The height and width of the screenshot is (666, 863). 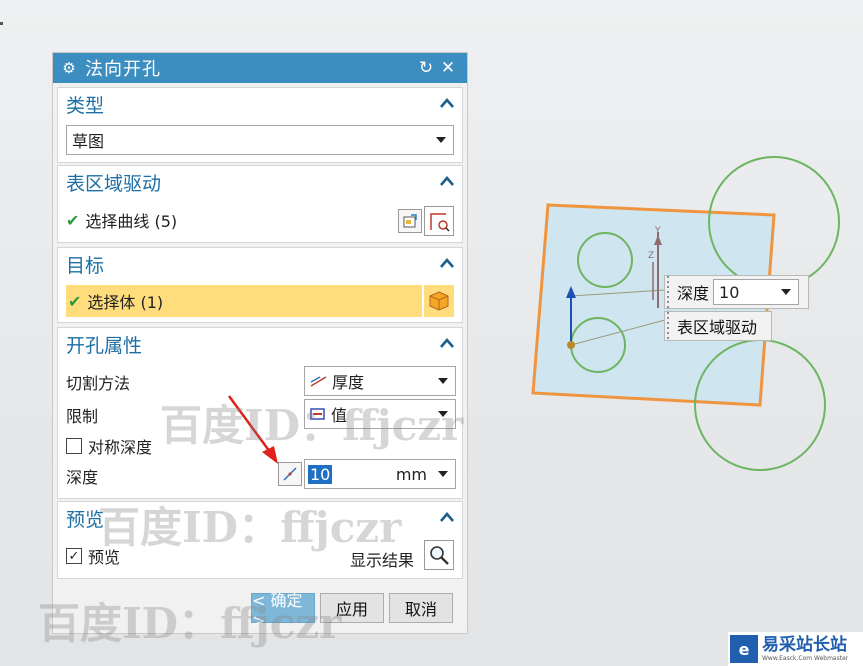 What do you see at coordinates (318, 381) in the screenshot?
I see `thickness-icon` at bounding box center [318, 381].